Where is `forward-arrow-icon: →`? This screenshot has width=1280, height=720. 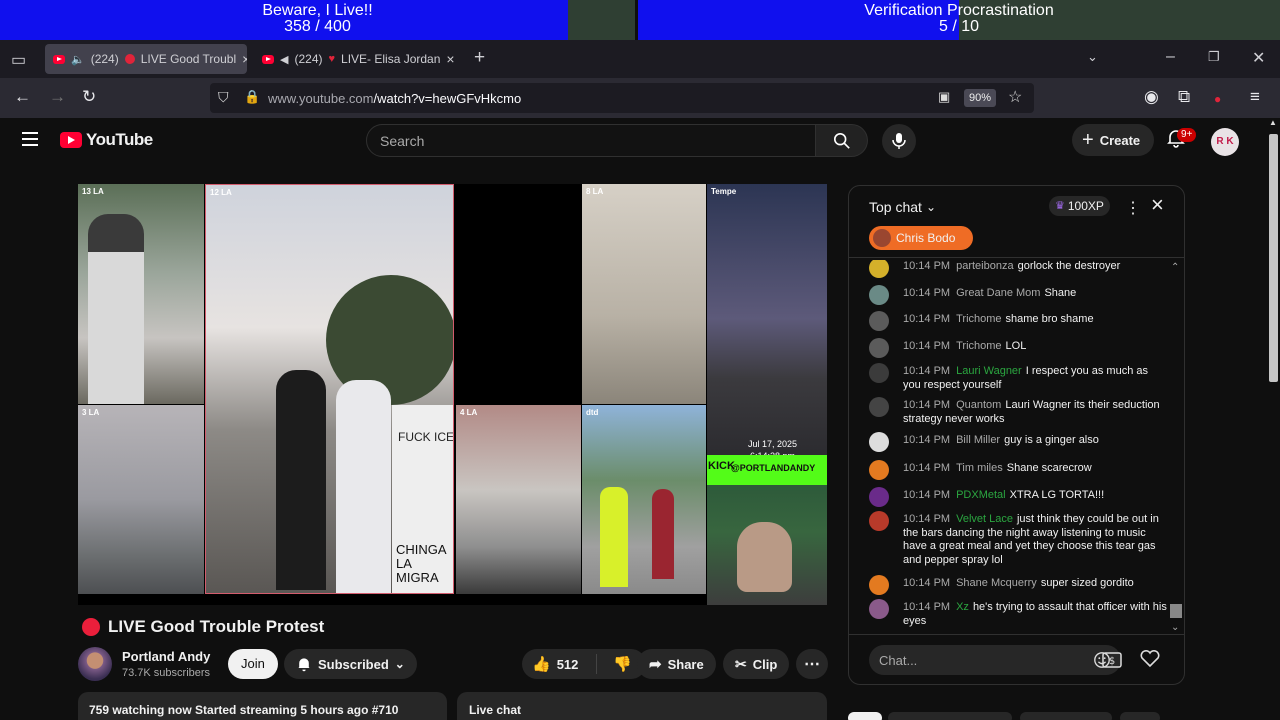 forward-arrow-icon: → is located at coordinates (57, 97).